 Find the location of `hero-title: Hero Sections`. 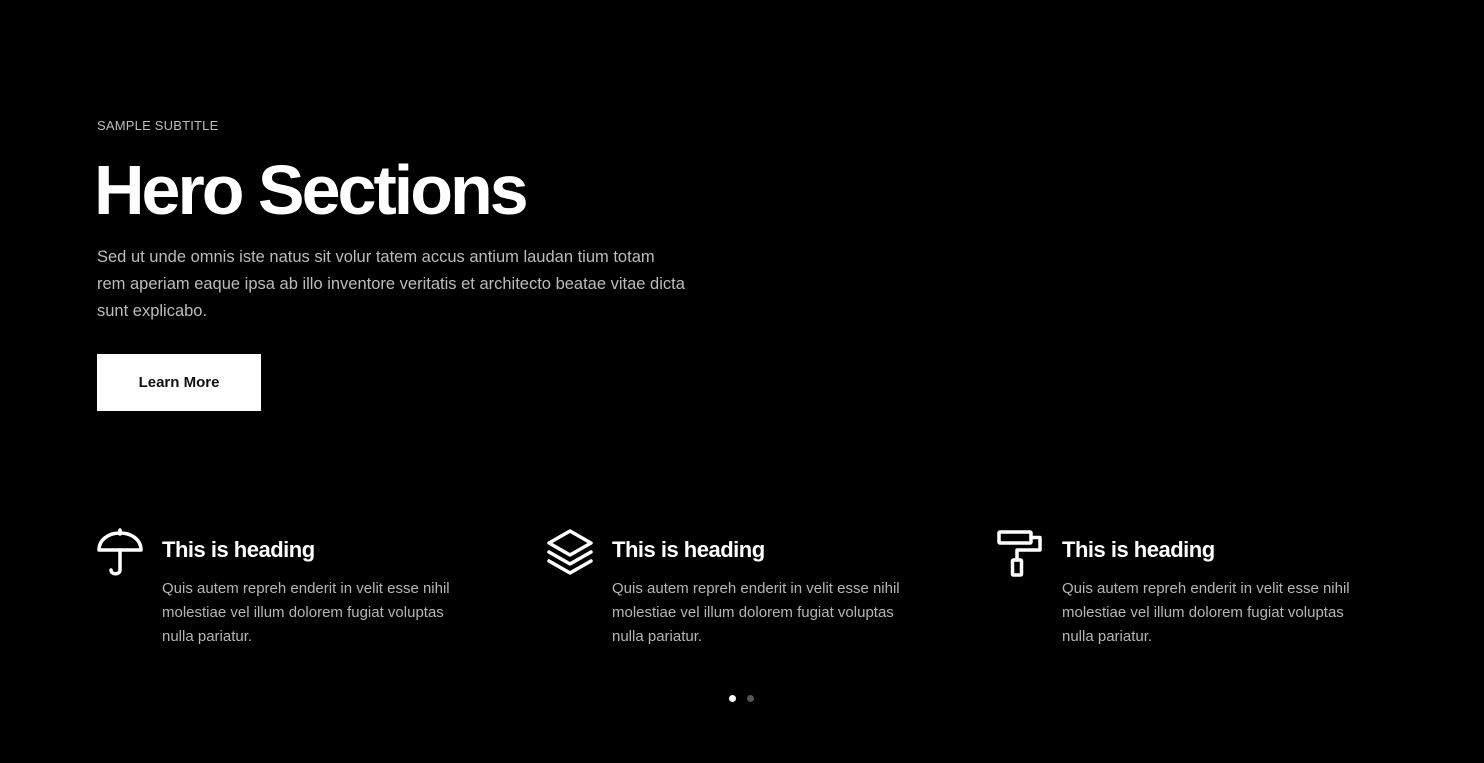

hero-title: Hero Sections is located at coordinates (311, 190).